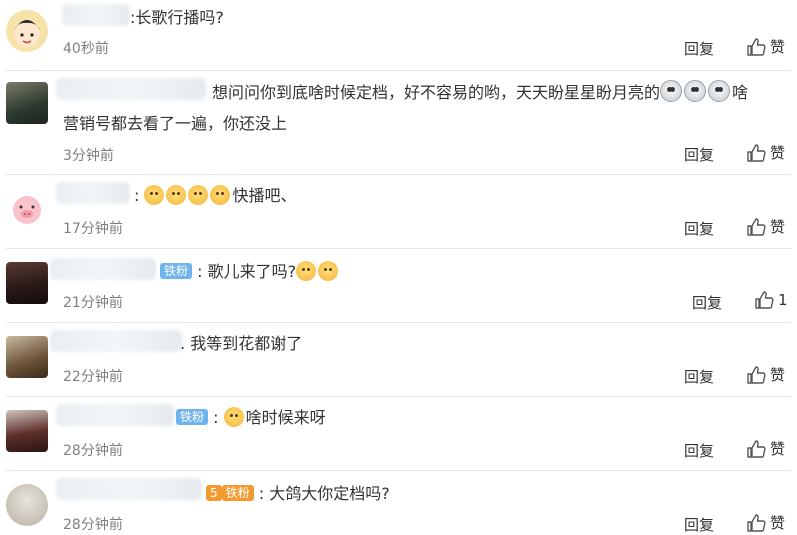 This screenshot has width=797, height=535. What do you see at coordinates (88, 156) in the screenshot?
I see `comment-time: 3分钟前` at bounding box center [88, 156].